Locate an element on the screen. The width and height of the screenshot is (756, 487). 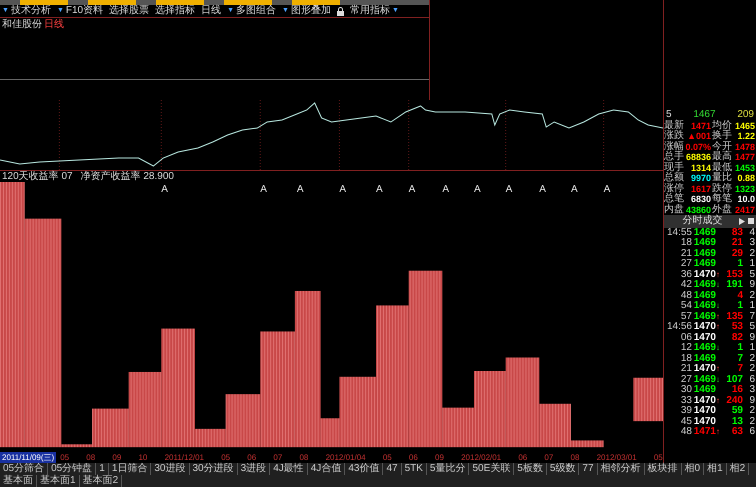
date-label: 09 is located at coordinates (117, 457).